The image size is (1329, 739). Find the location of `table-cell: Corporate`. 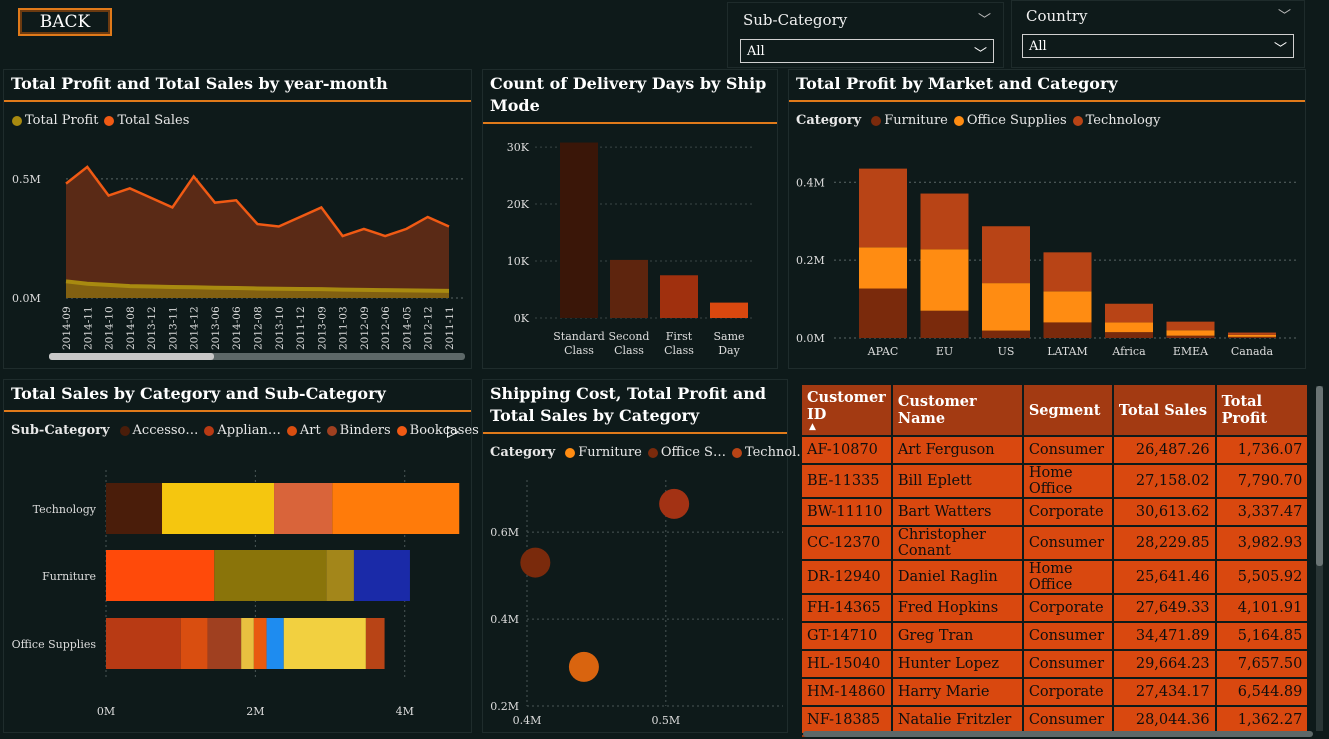

table-cell: Corporate is located at coordinates (1067, 692).